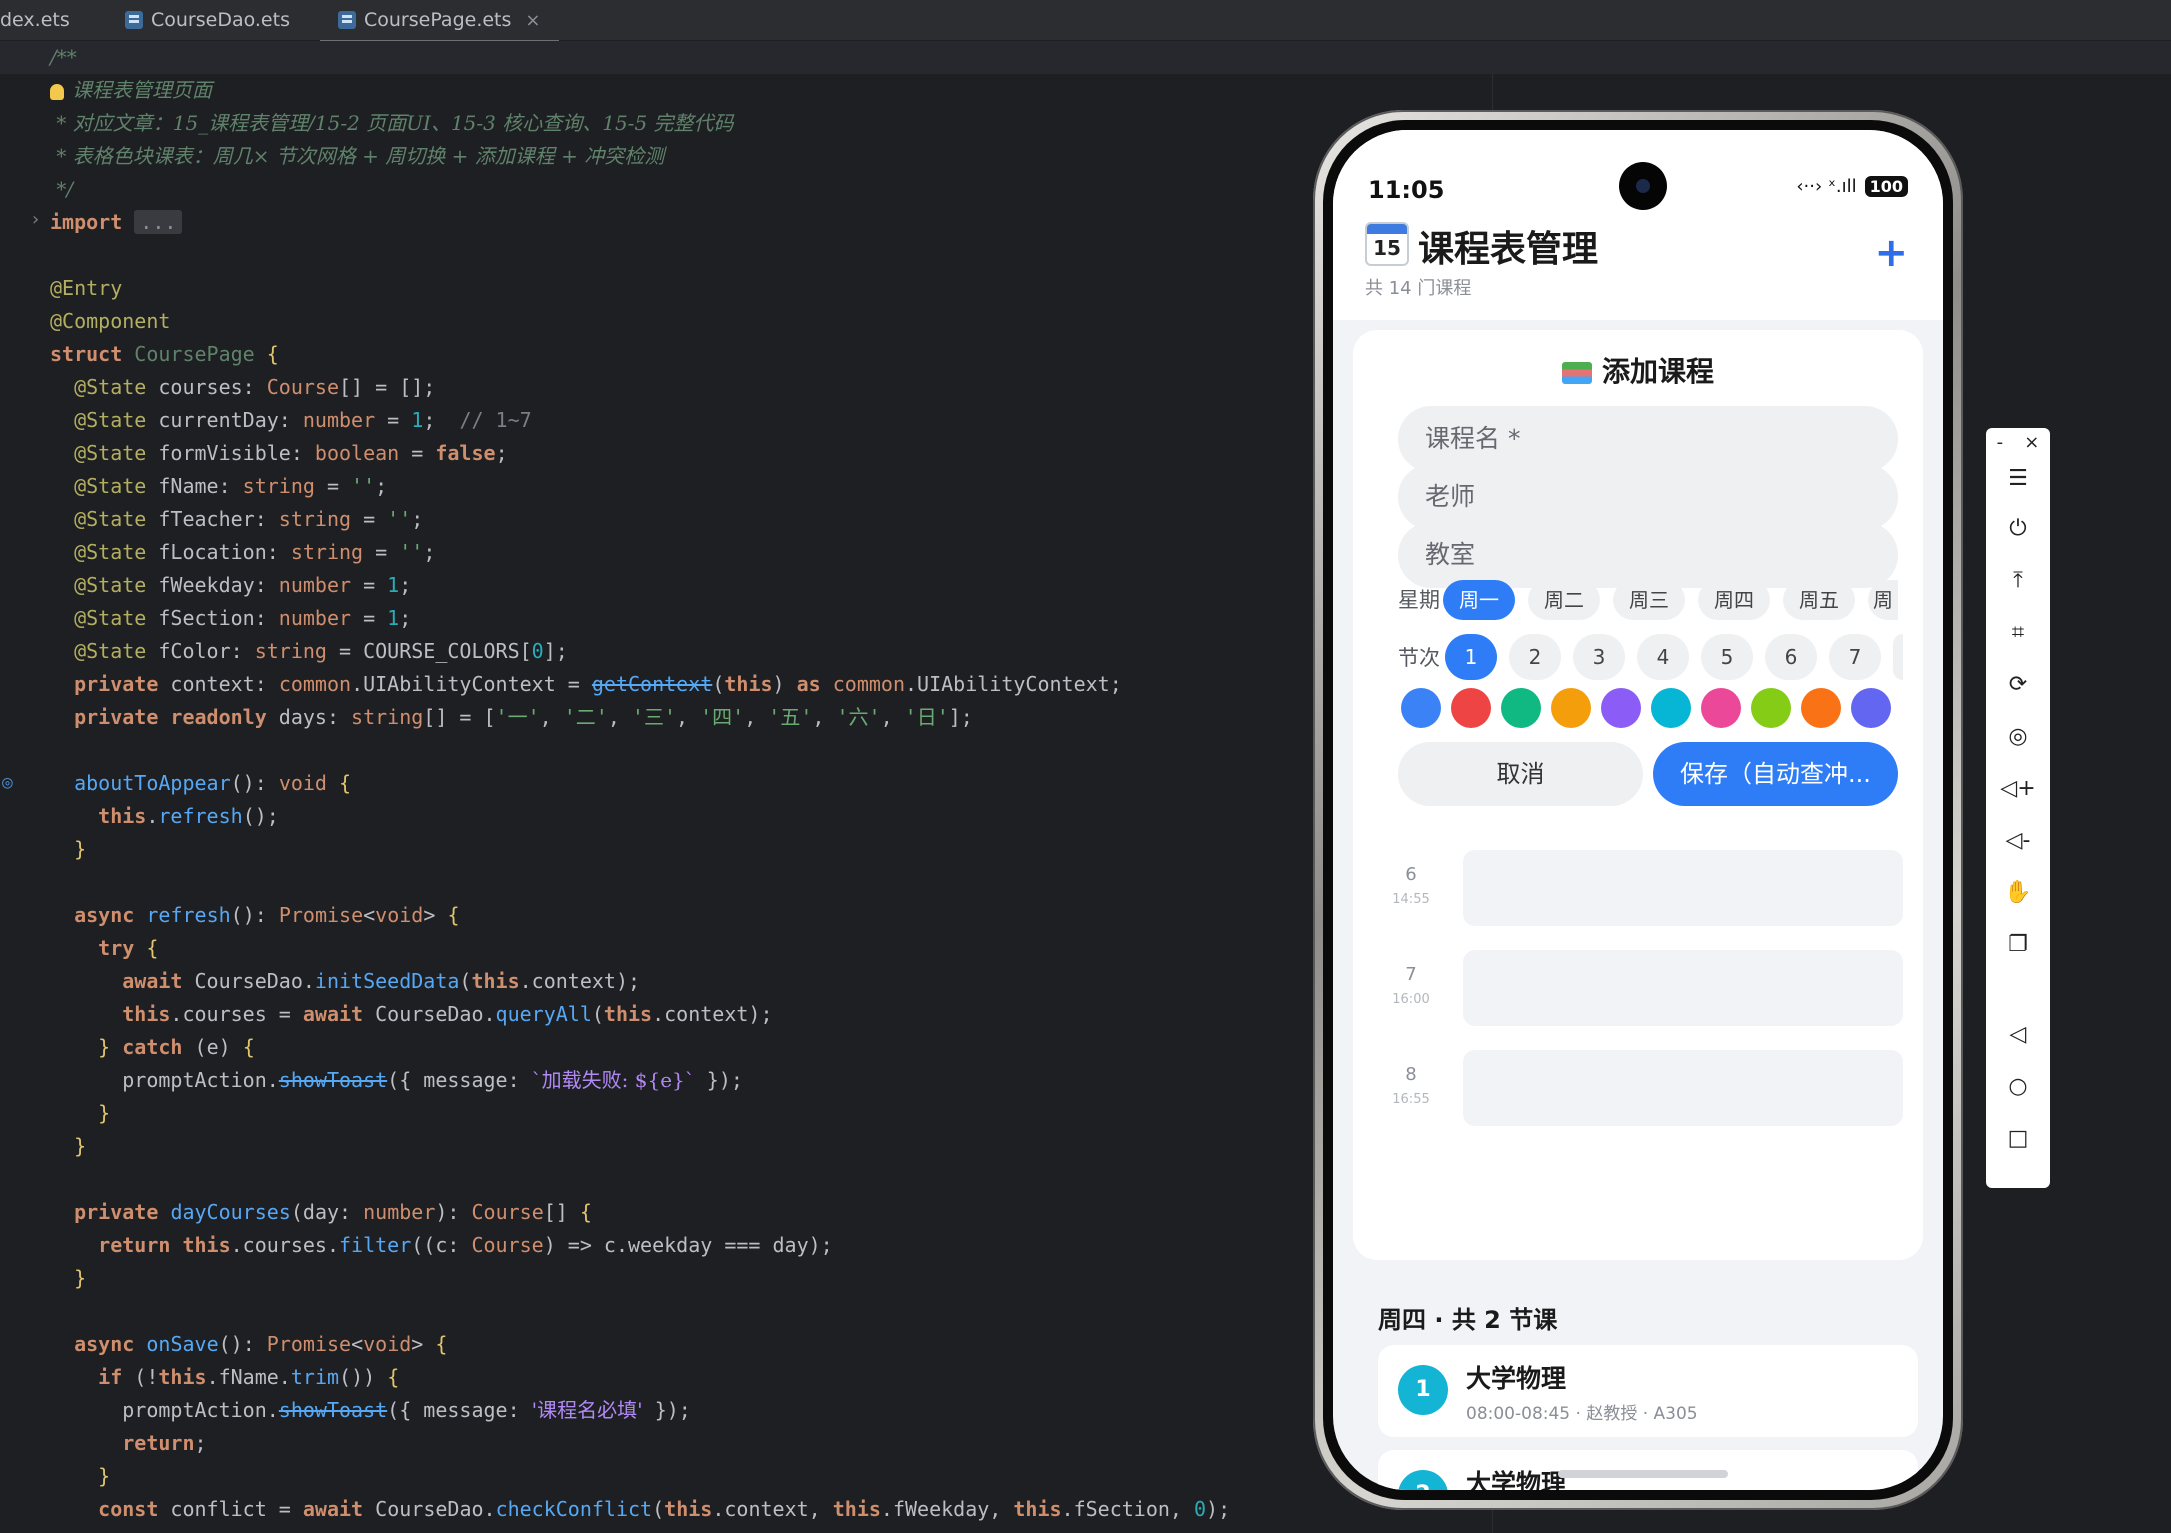 This screenshot has height=1533, width=2171. I want to click on section-time: 16:55, so click(1411, 1099).